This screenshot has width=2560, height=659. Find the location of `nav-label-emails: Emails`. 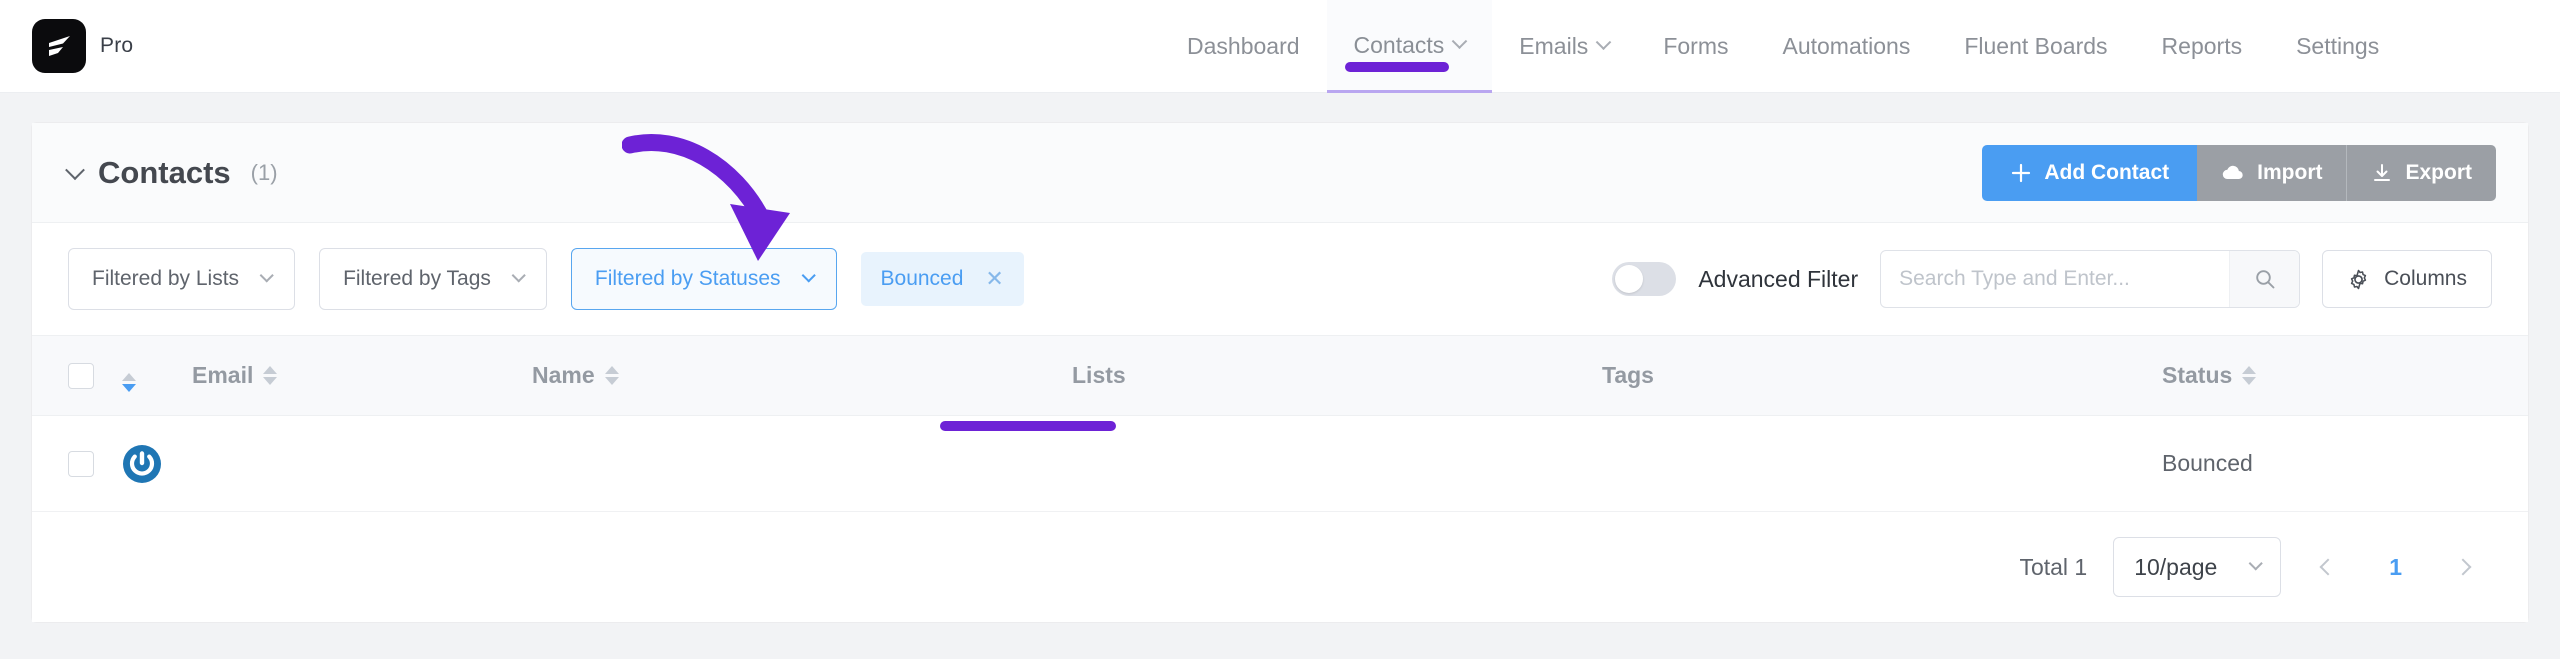

nav-label-emails: Emails is located at coordinates (1554, 46).